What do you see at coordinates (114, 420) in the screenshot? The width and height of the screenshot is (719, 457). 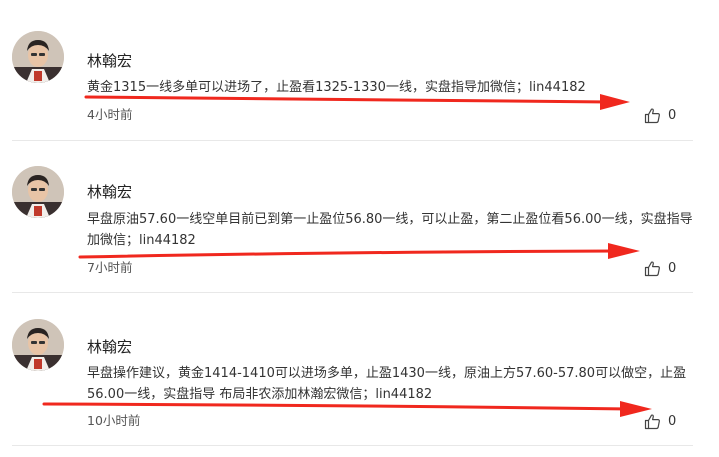 I see `post-time: 10小时前` at bounding box center [114, 420].